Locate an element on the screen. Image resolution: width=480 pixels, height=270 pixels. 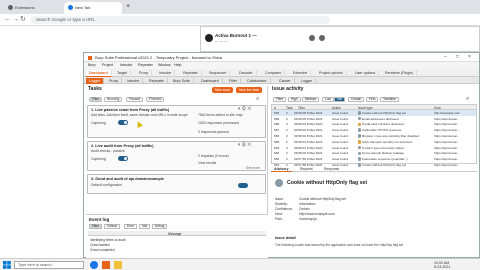
event-log-column-message: Message is located at coordinates (174, 234).